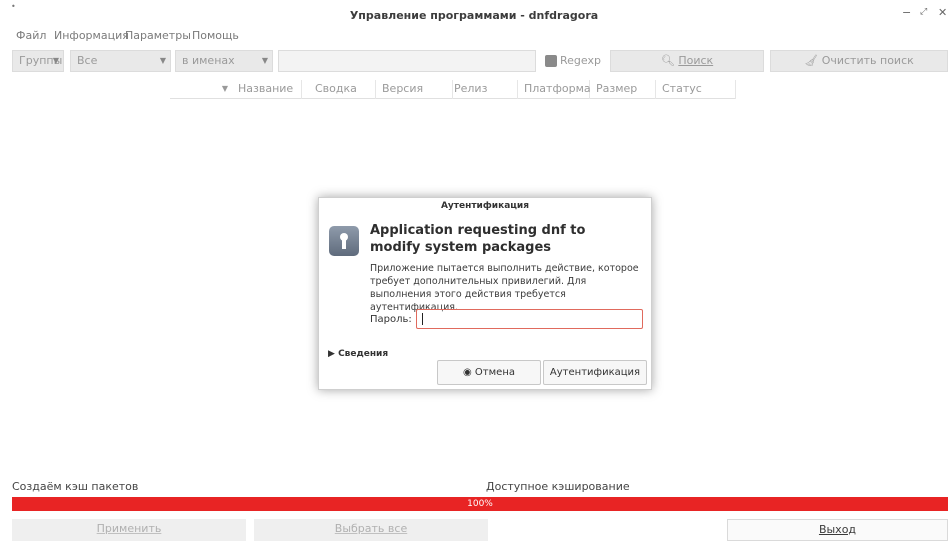 The image size is (948, 541). Describe the element at coordinates (494, 372) in the screenshot. I see `cancel-button-label: Отмена` at that location.